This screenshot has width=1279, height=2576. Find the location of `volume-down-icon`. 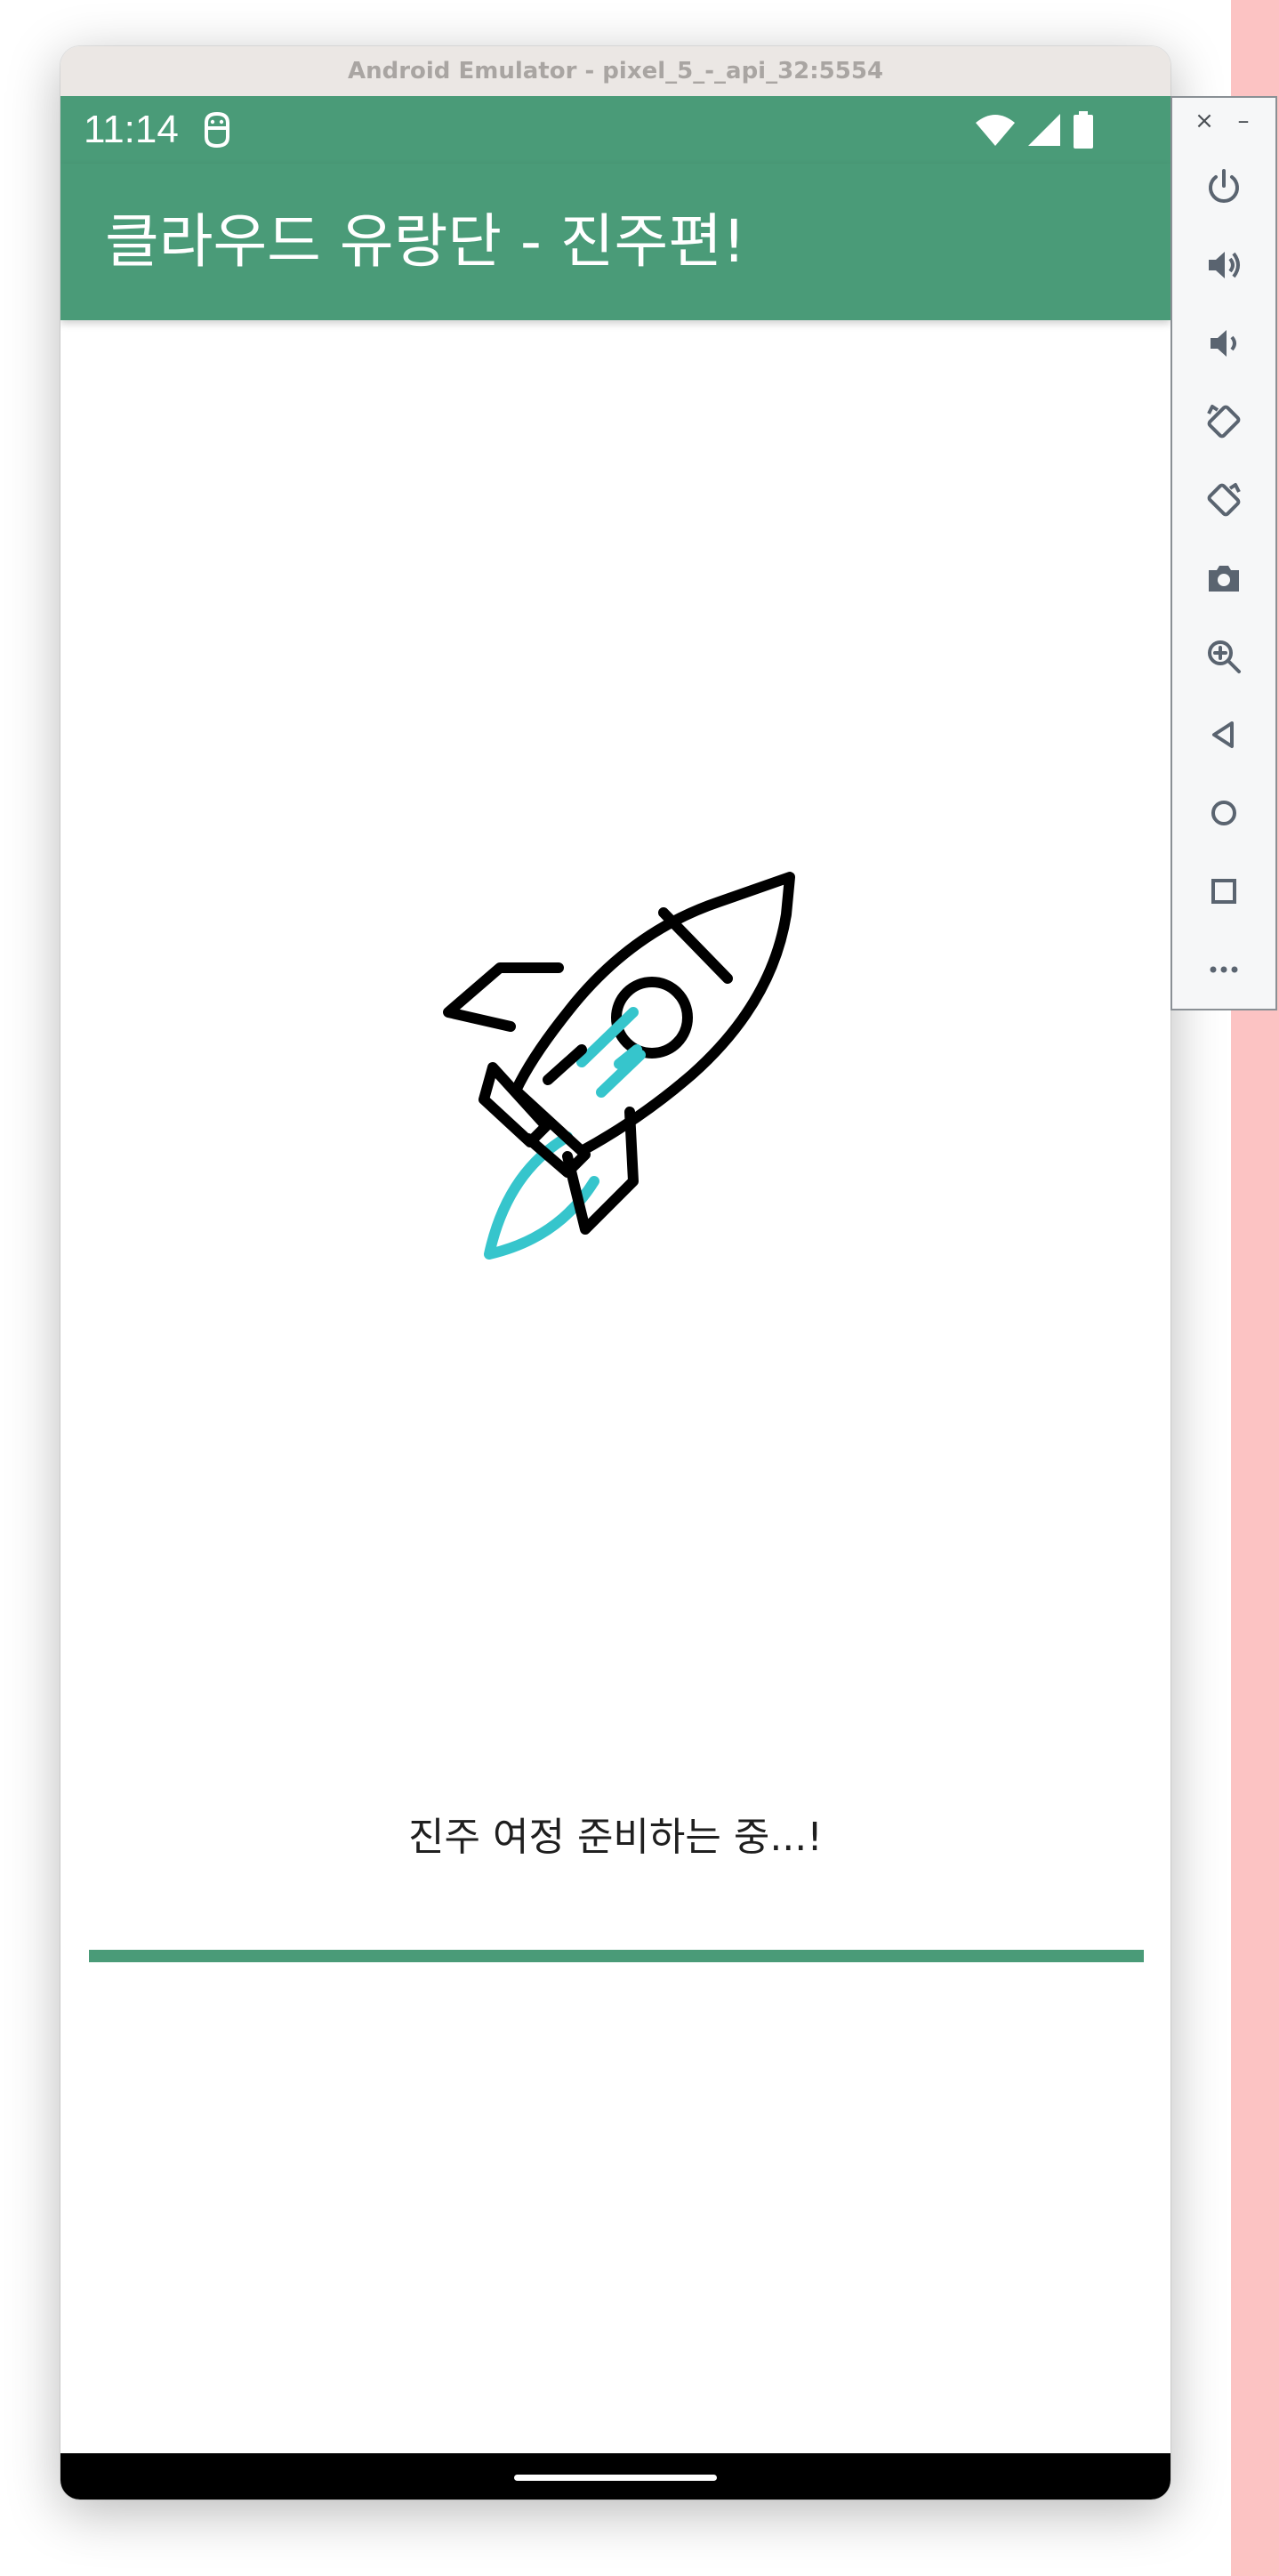

volume-down-icon is located at coordinates (1223, 343).